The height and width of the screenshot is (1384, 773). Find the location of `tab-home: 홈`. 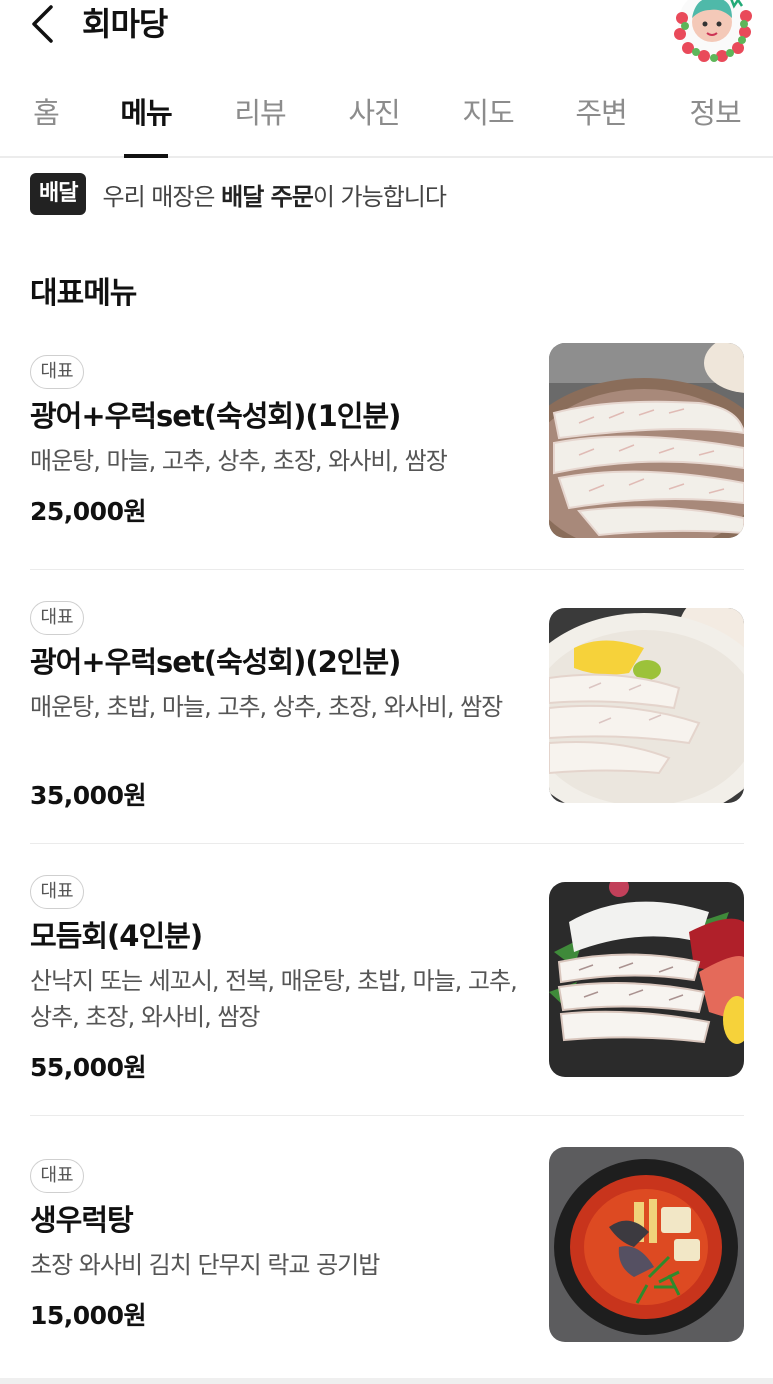

tab-home: 홈 is located at coordinates (46, 118).